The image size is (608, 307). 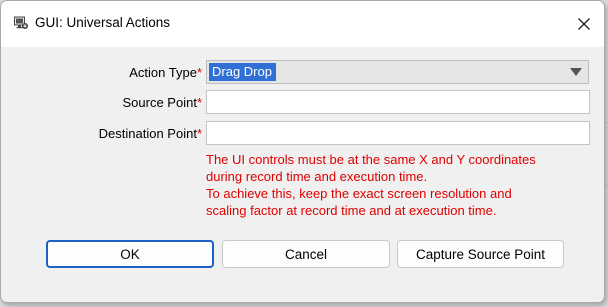 I want to click on ok-button: OK, so click(x=130, y=254).